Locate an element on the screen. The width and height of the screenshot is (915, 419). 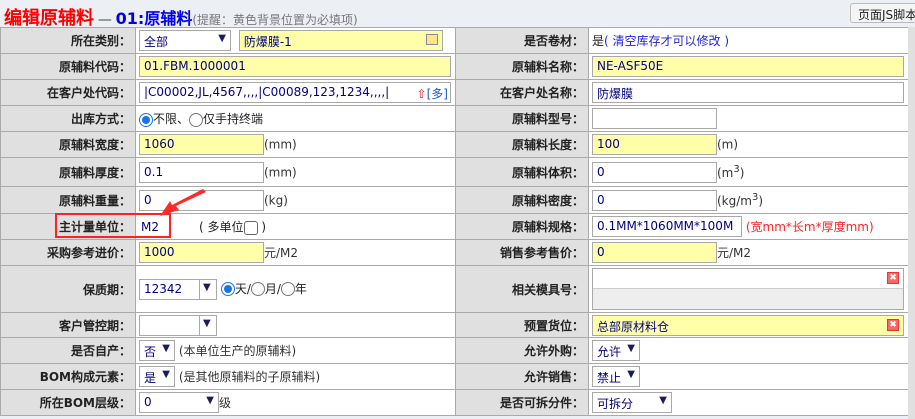
annotation-arrow-shape is located at coordinates (183, 202).